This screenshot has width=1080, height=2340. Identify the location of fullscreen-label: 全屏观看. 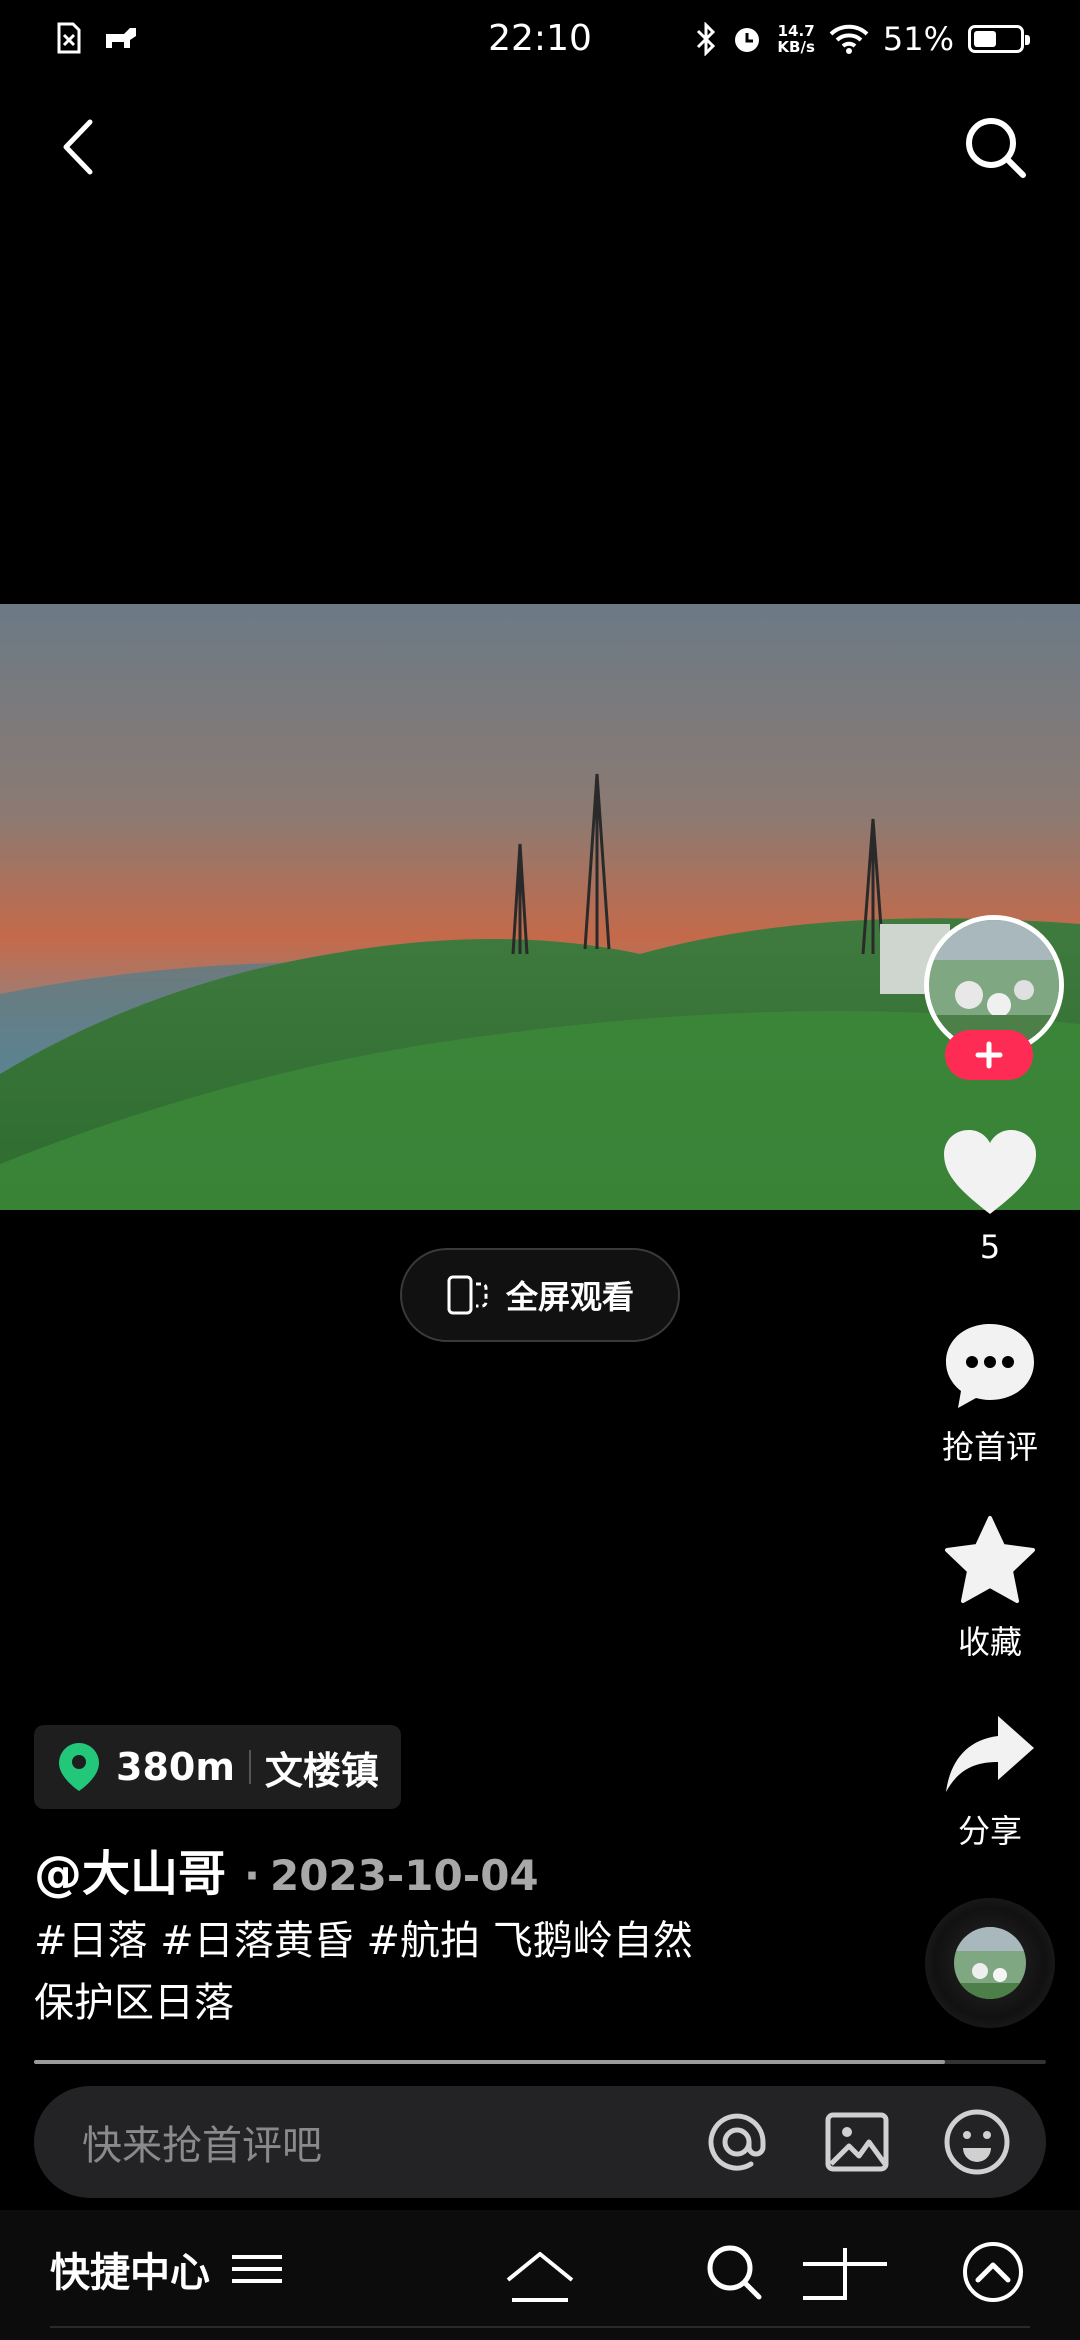
(569, 1297).